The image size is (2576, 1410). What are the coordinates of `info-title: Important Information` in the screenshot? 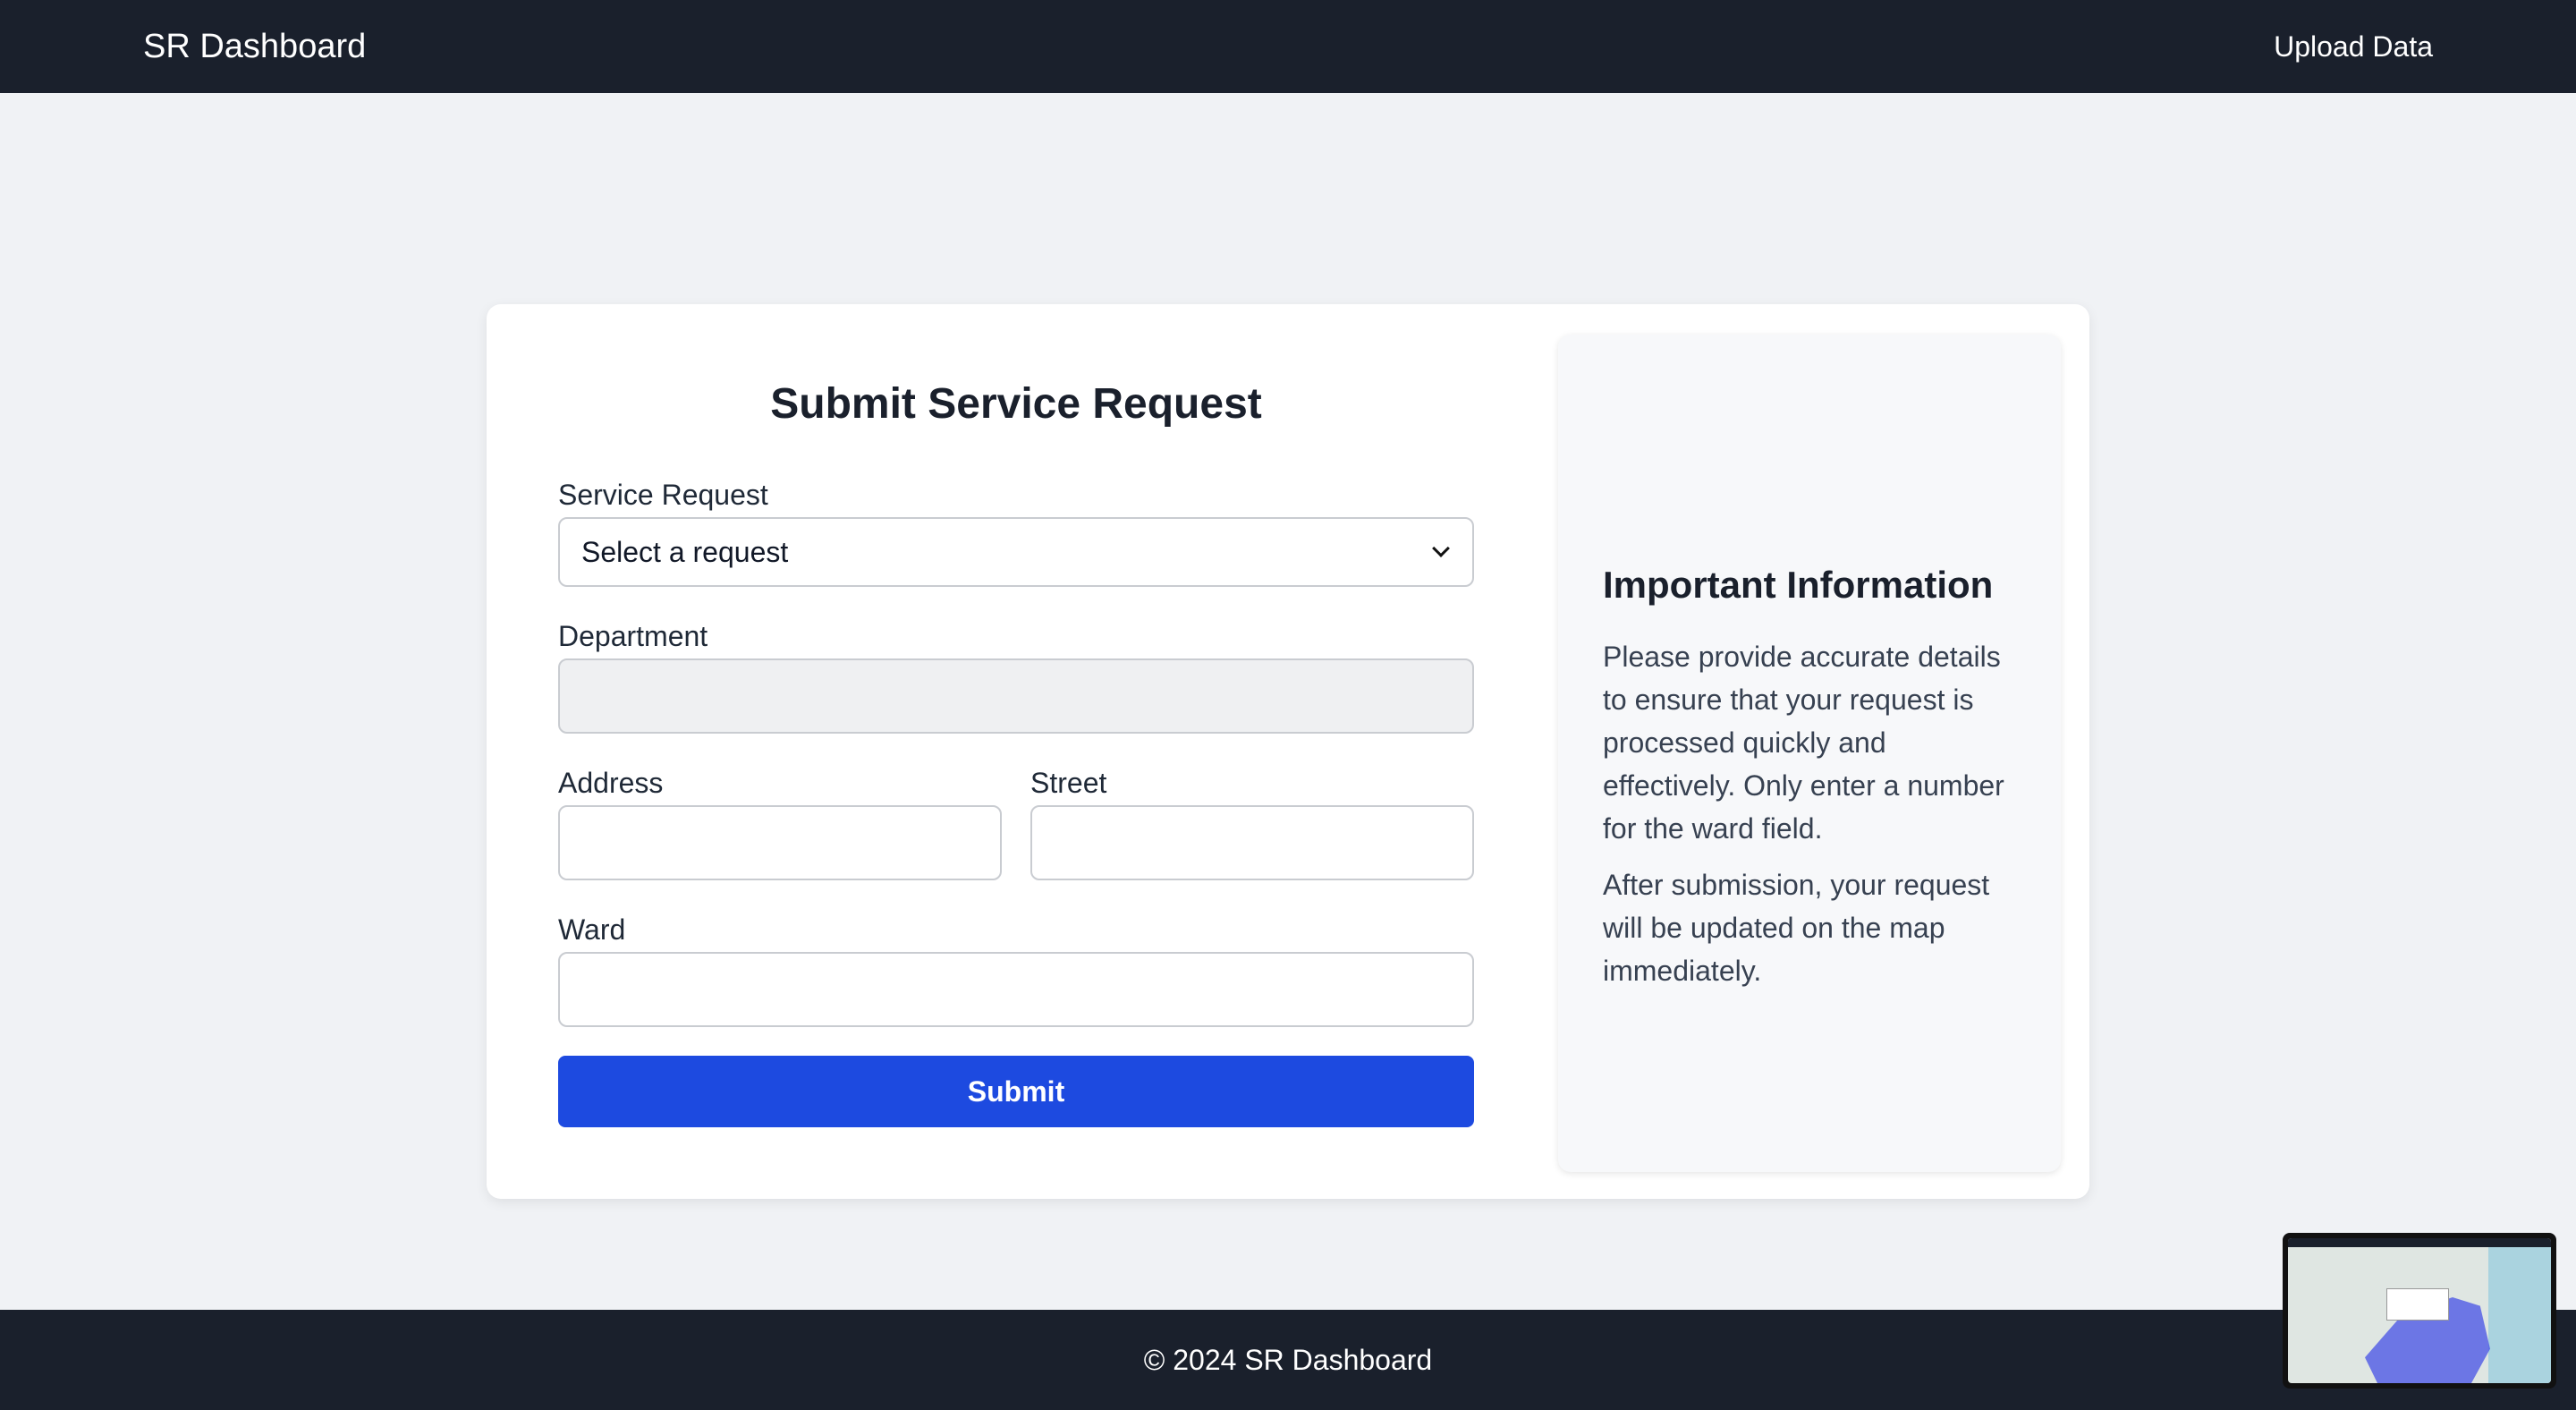 It's located at (1798, 585).